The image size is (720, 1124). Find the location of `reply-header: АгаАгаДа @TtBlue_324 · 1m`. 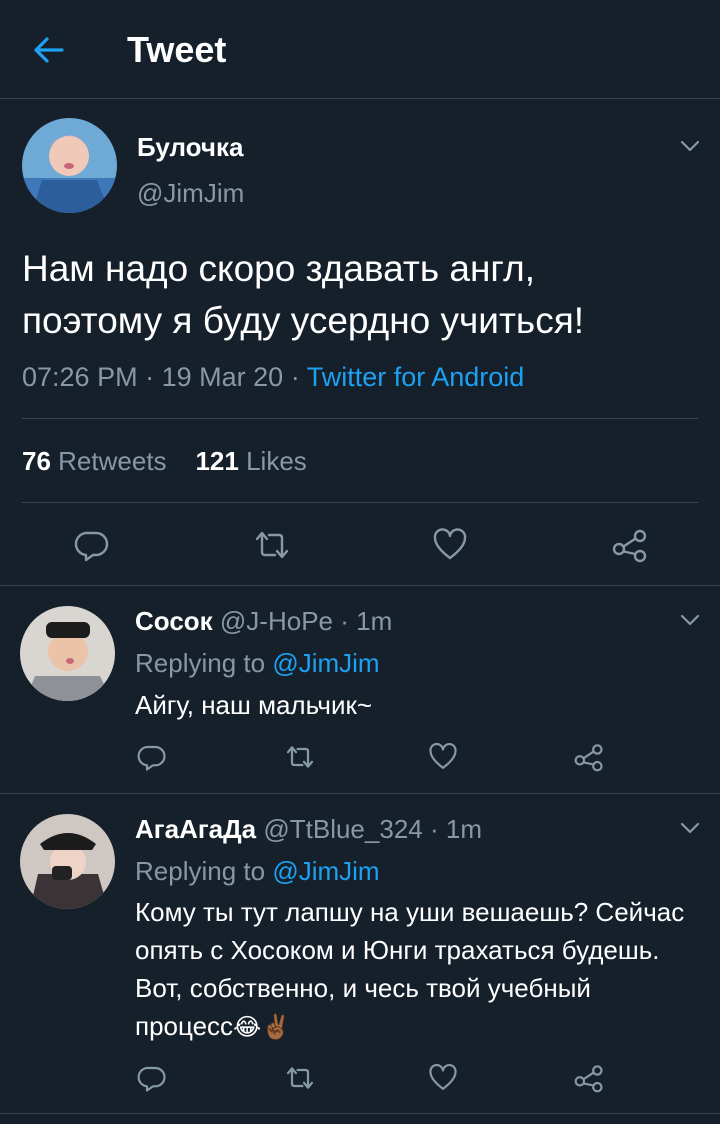

reply-header: АгаАгаДа @TtBlue_324 · 1m is located at coordinates (308, 829).